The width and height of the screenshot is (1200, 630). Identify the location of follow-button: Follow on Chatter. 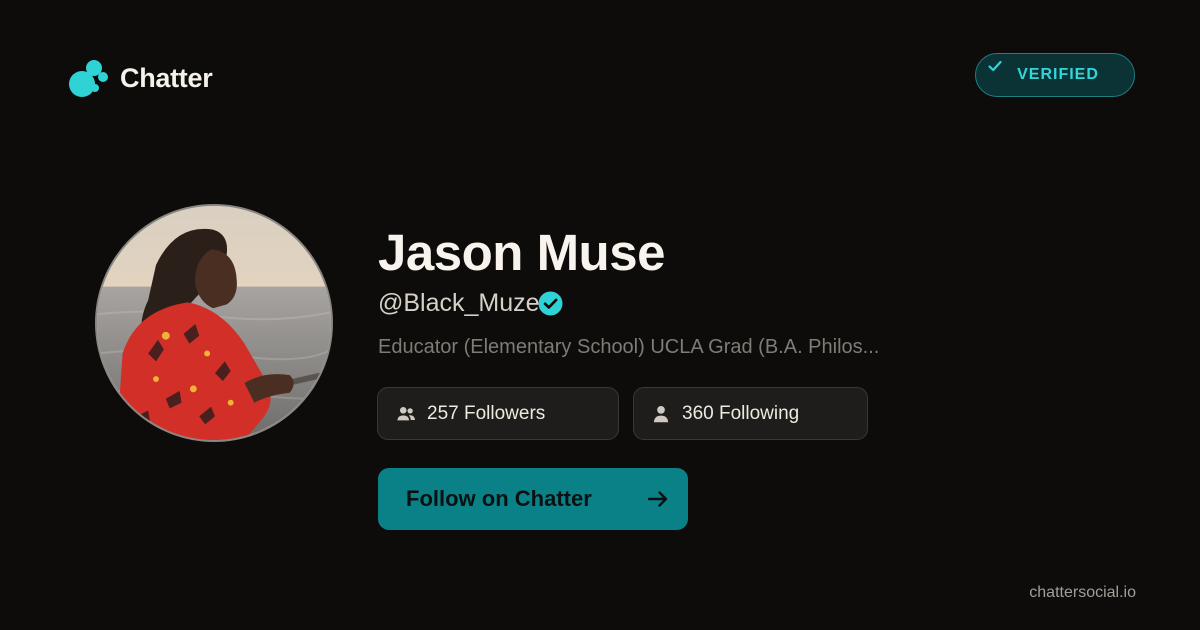
(533, 499).